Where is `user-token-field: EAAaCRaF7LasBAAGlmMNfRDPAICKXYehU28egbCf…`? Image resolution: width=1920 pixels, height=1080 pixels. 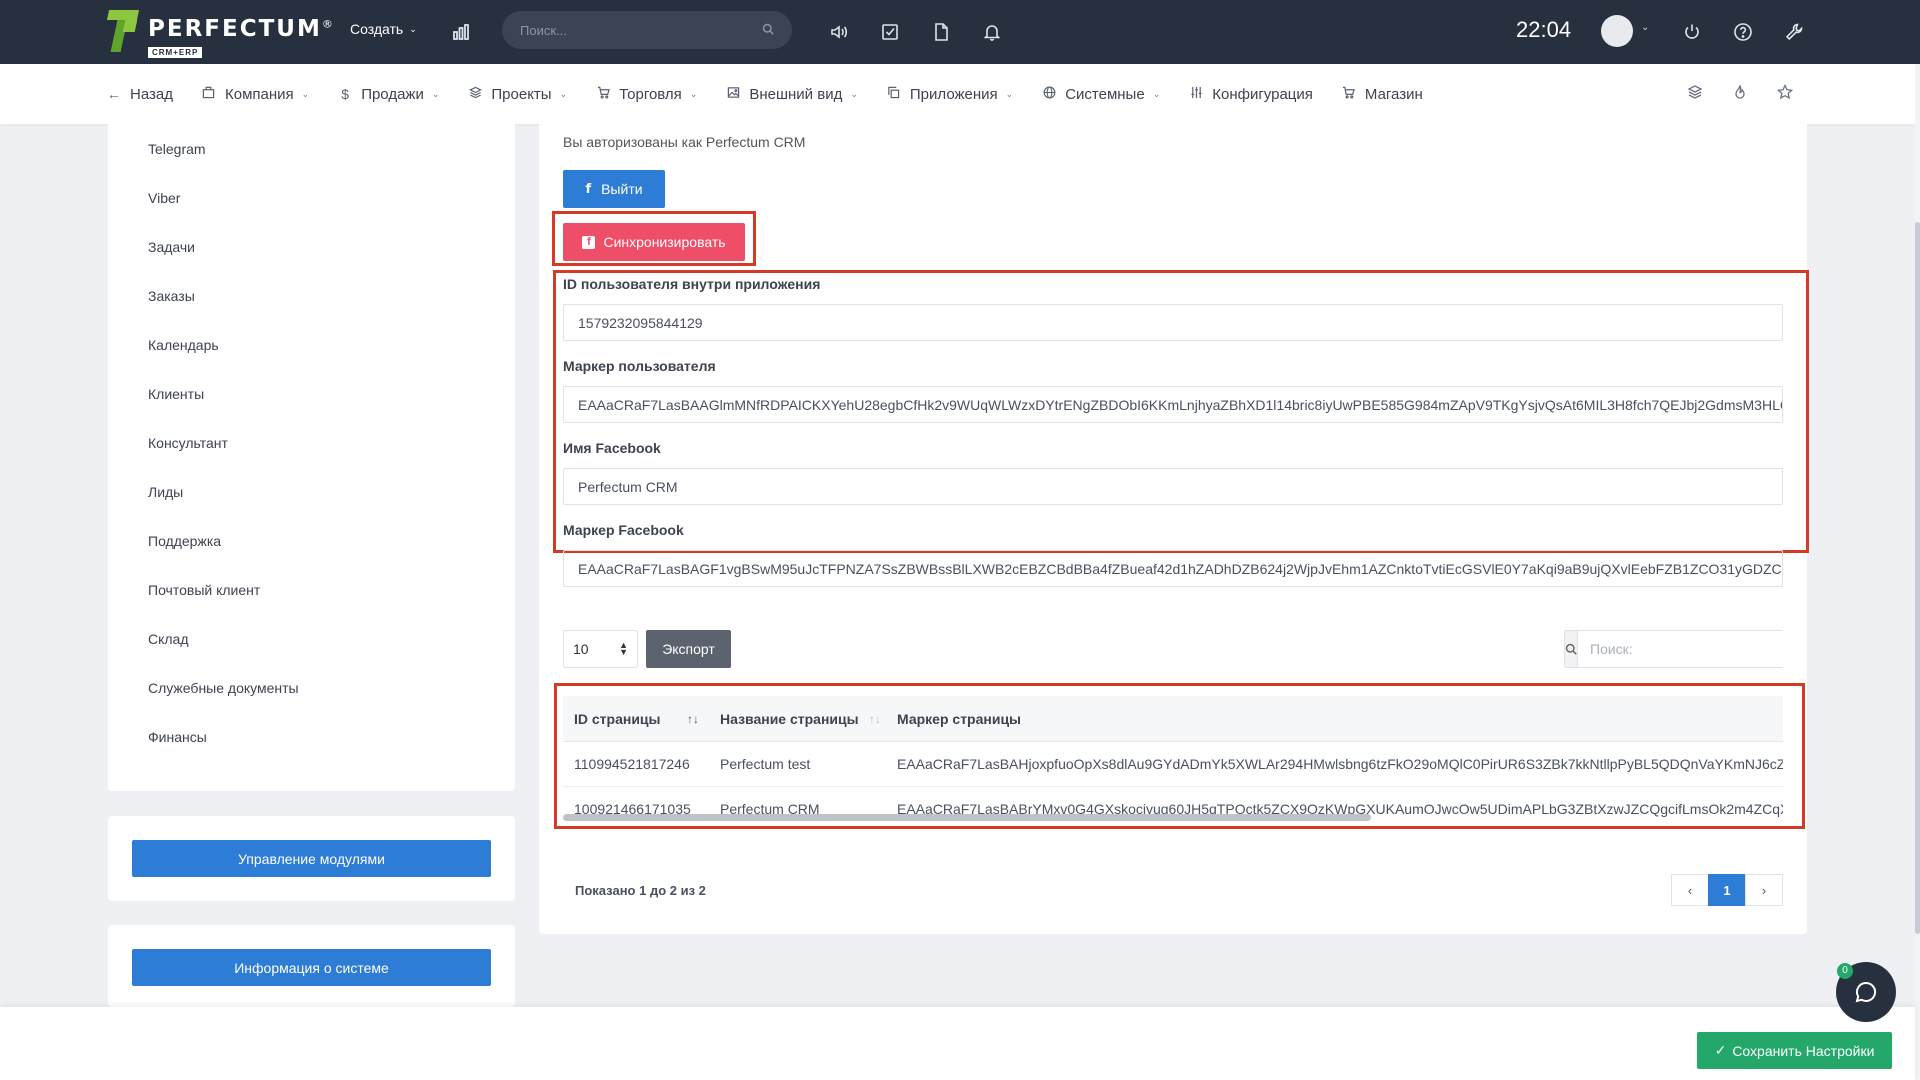 user-token-field: EAAaCRaF7LasBAAGlmMNfRDPAICKXYehU28egbCf… is located at coordinates (1173, 404).